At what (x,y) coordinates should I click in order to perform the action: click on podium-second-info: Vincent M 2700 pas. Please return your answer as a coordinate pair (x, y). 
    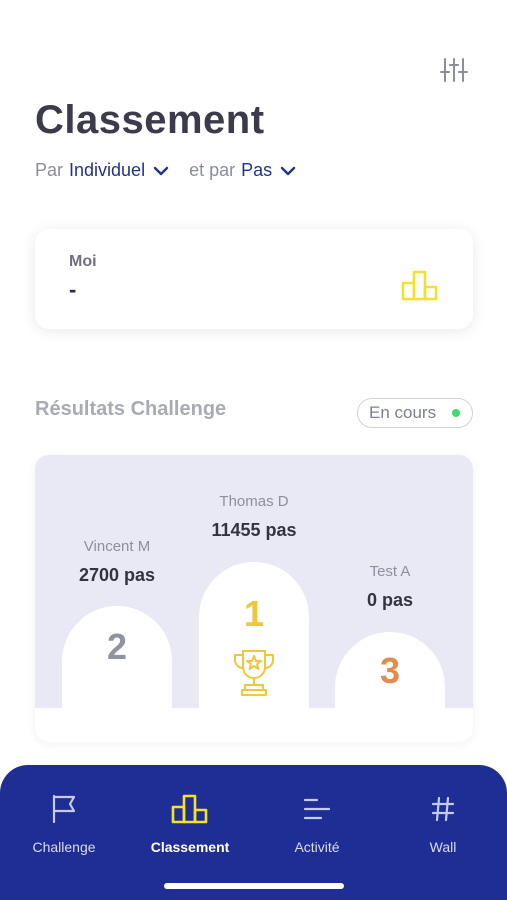
    Looking at the image, I should click on (117, 562).